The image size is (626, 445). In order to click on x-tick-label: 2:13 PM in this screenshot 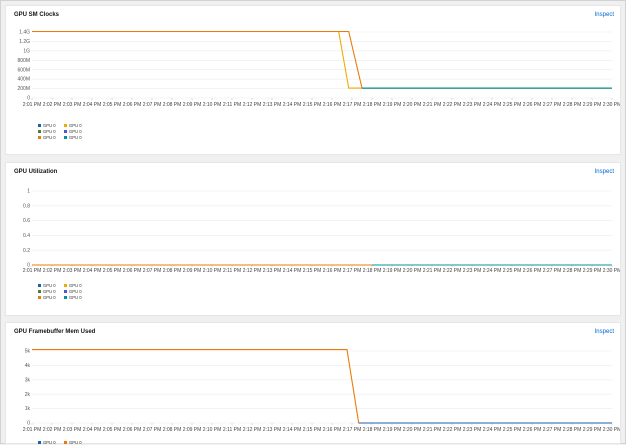, I will do `click(272, 105)`.